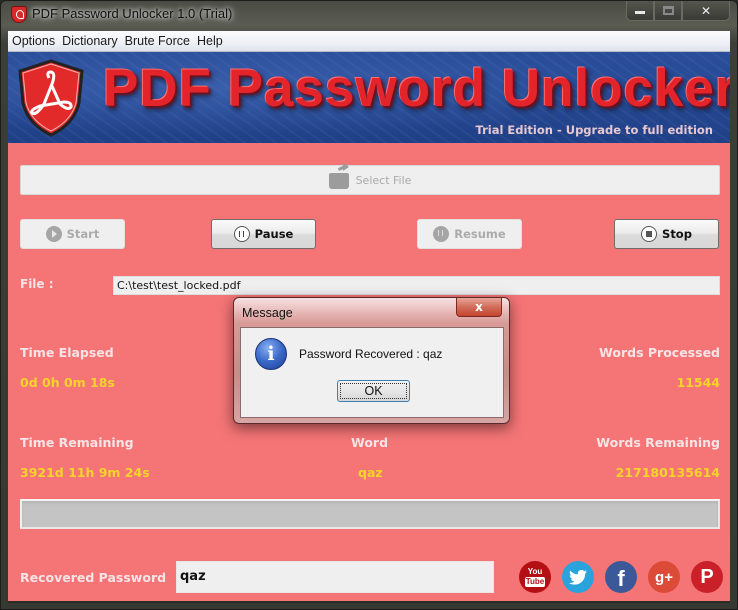 This screenshot has height=610, width=738. I want to click on pdf-shield-logo-icon, so click(51, 98).